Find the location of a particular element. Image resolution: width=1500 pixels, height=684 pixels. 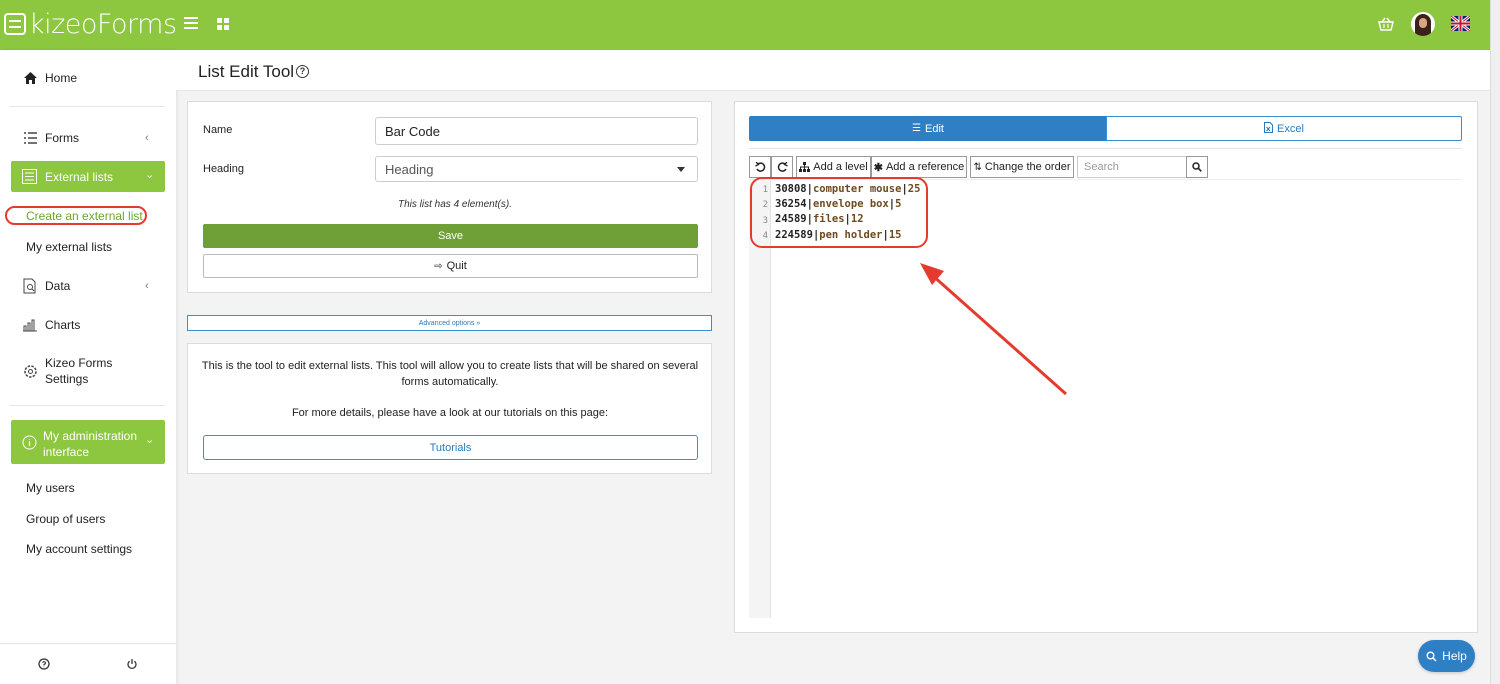

sidebar-label-charts: Charts is located at coordinates (63, 325).